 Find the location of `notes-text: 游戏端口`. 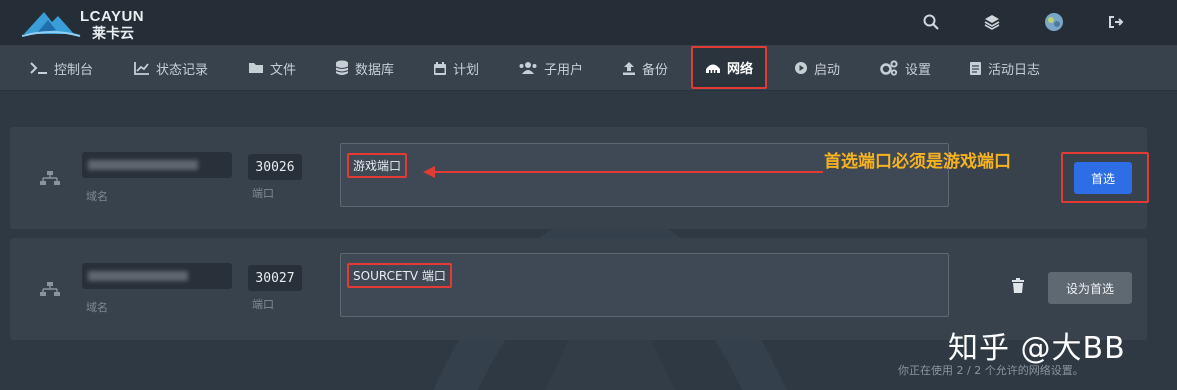

notes-text: 游戏端口 is located at coordinates (377, 165).